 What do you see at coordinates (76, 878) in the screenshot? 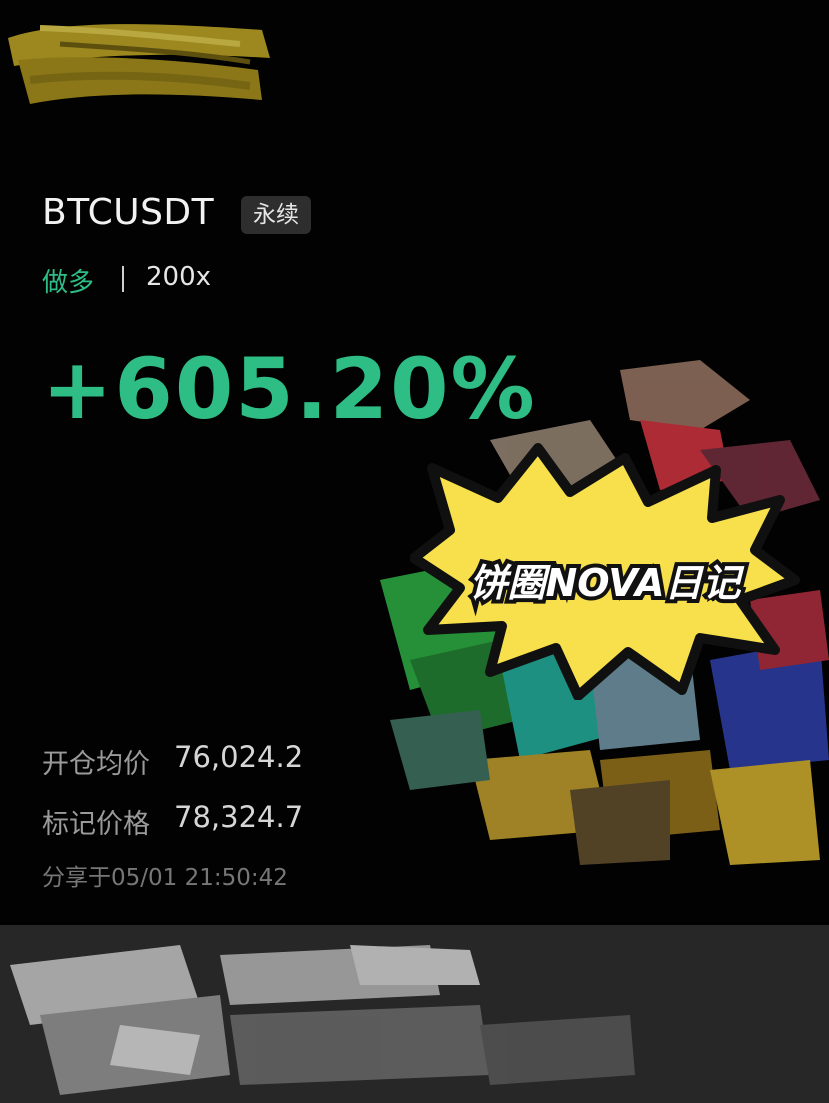
I see `shared-at-label: 分享于` at bounding box center [76, 878].